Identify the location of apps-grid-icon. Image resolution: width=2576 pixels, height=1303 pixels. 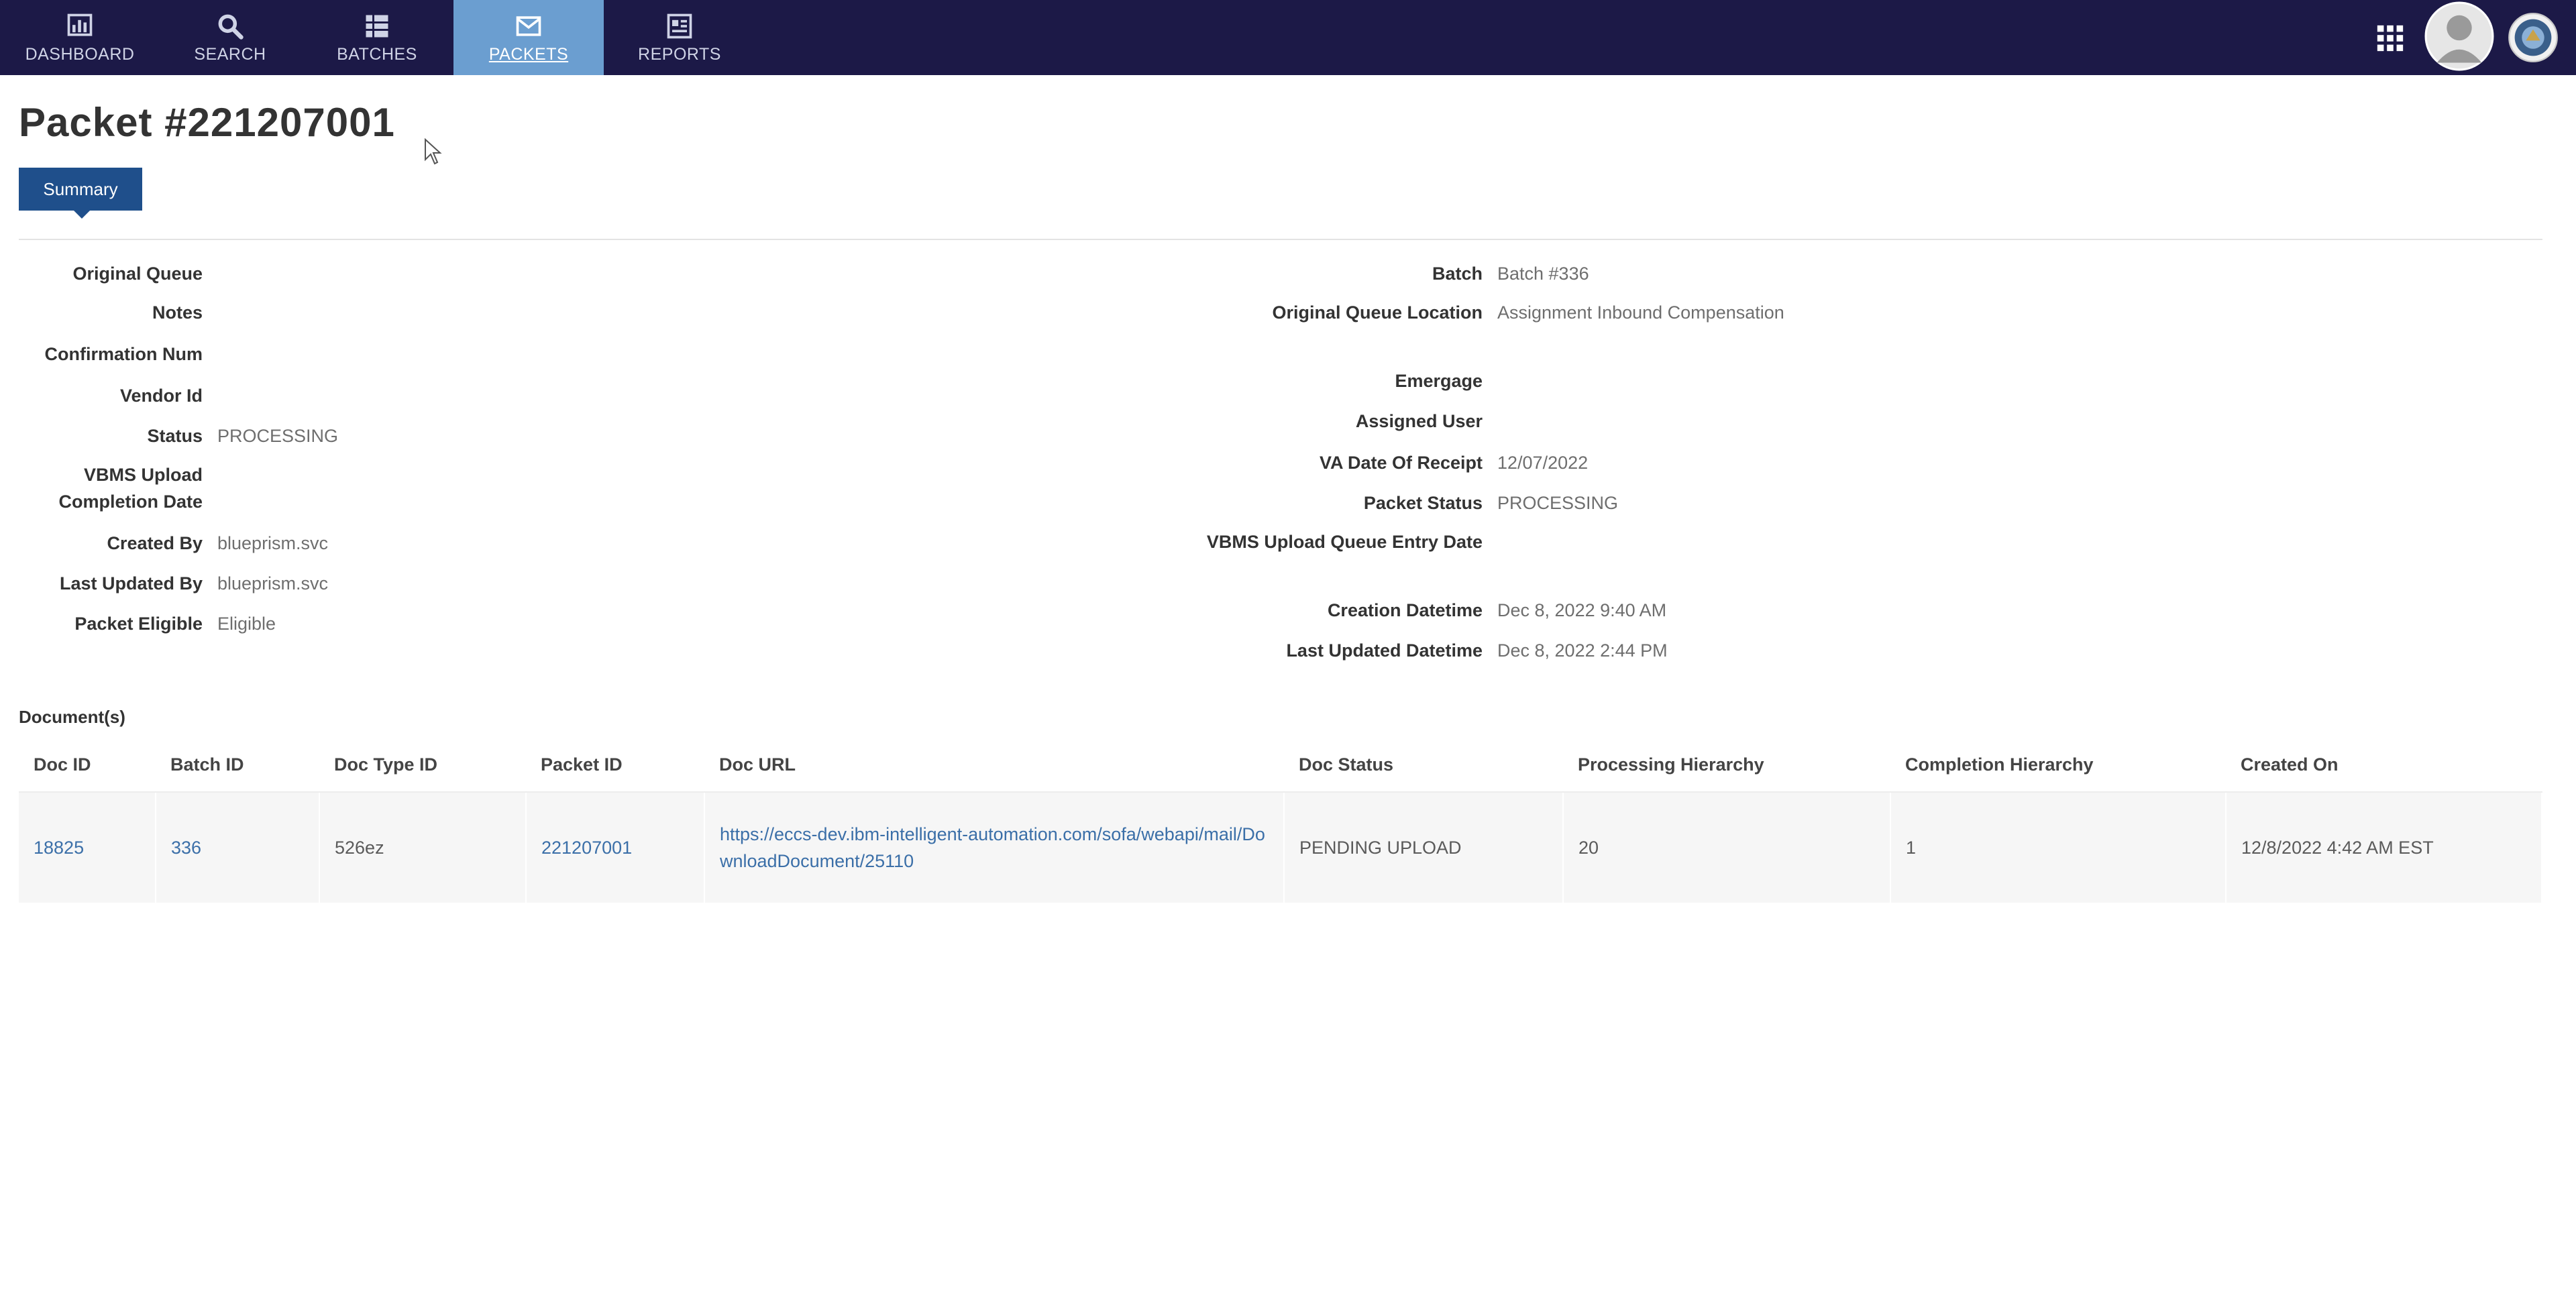
(2390, 38).